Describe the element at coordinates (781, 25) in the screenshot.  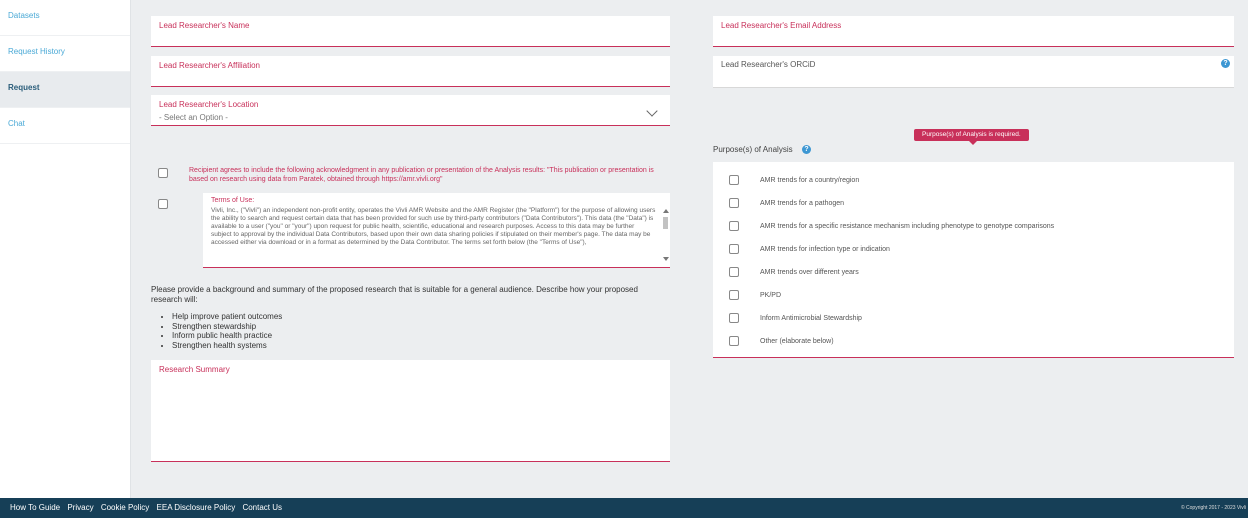
I see `researcher-email-label: Lead Researcher's Email Address` at that location.